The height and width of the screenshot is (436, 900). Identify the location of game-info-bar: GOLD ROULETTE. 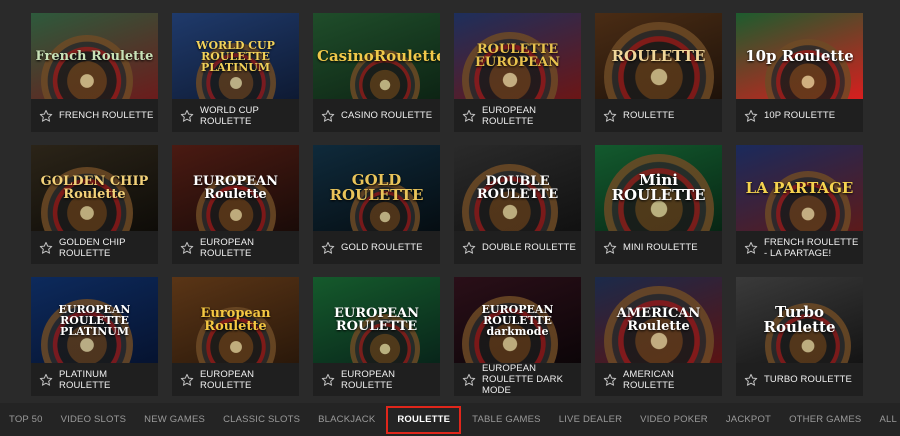
(376, 247).